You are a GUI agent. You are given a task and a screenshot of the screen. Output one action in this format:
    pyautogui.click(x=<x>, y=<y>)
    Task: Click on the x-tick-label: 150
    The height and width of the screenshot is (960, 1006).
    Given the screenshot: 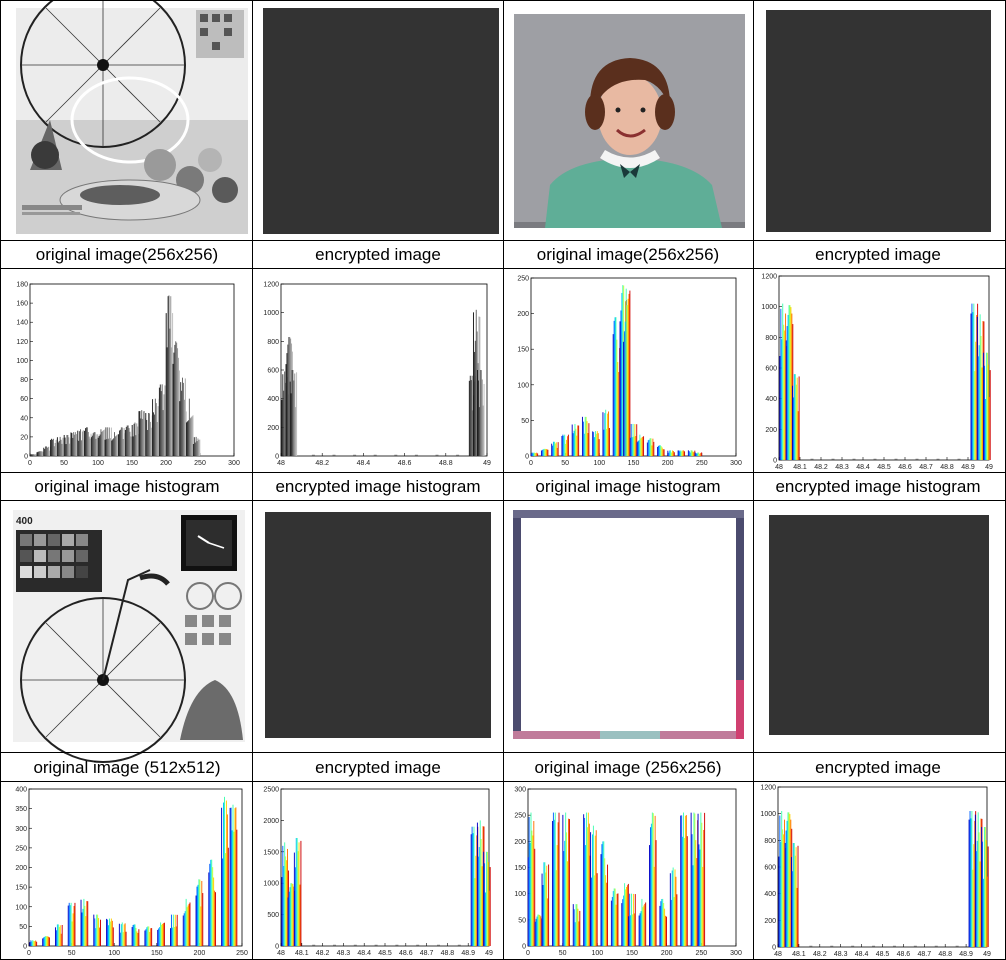 What is the action you would take?
    pyautogui.click(x=634, y=463)
    